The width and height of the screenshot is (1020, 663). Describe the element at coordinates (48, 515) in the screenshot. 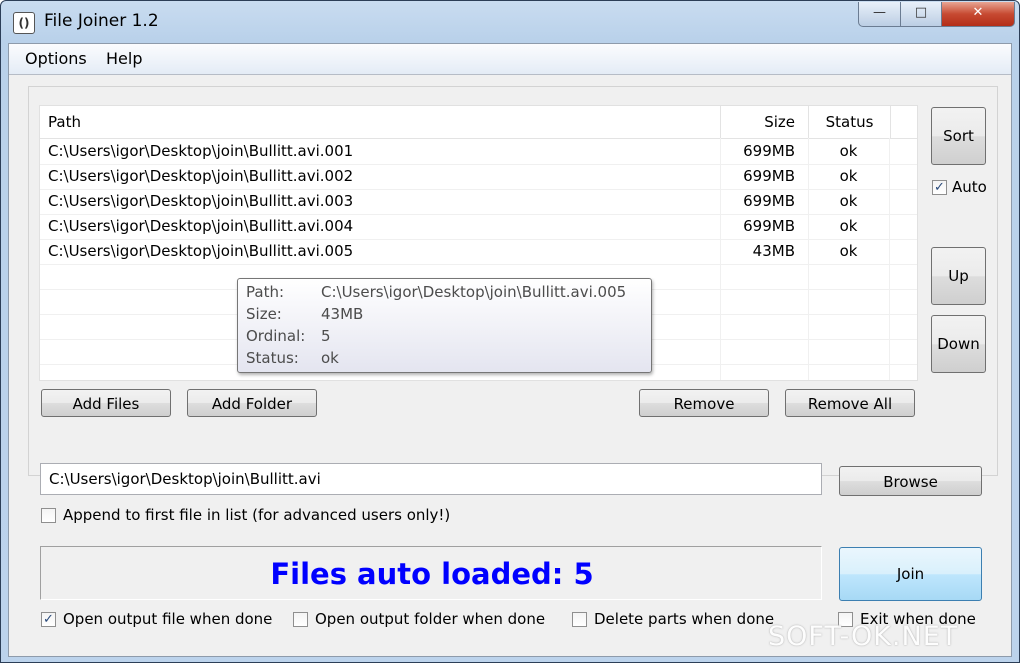

I see `append-checkbox` at that location.